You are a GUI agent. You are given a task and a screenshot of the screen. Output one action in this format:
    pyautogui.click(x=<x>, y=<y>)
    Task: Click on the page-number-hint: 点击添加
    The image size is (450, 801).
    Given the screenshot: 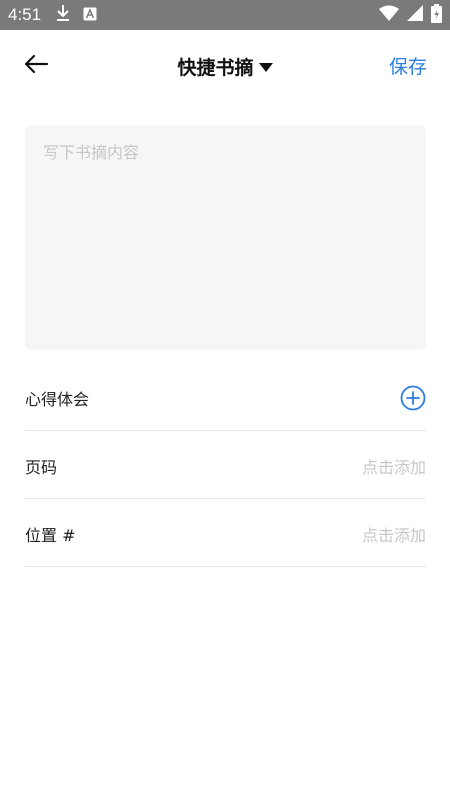 What is the action you would take?
    pyautogui.click(x=393, y=467)
    